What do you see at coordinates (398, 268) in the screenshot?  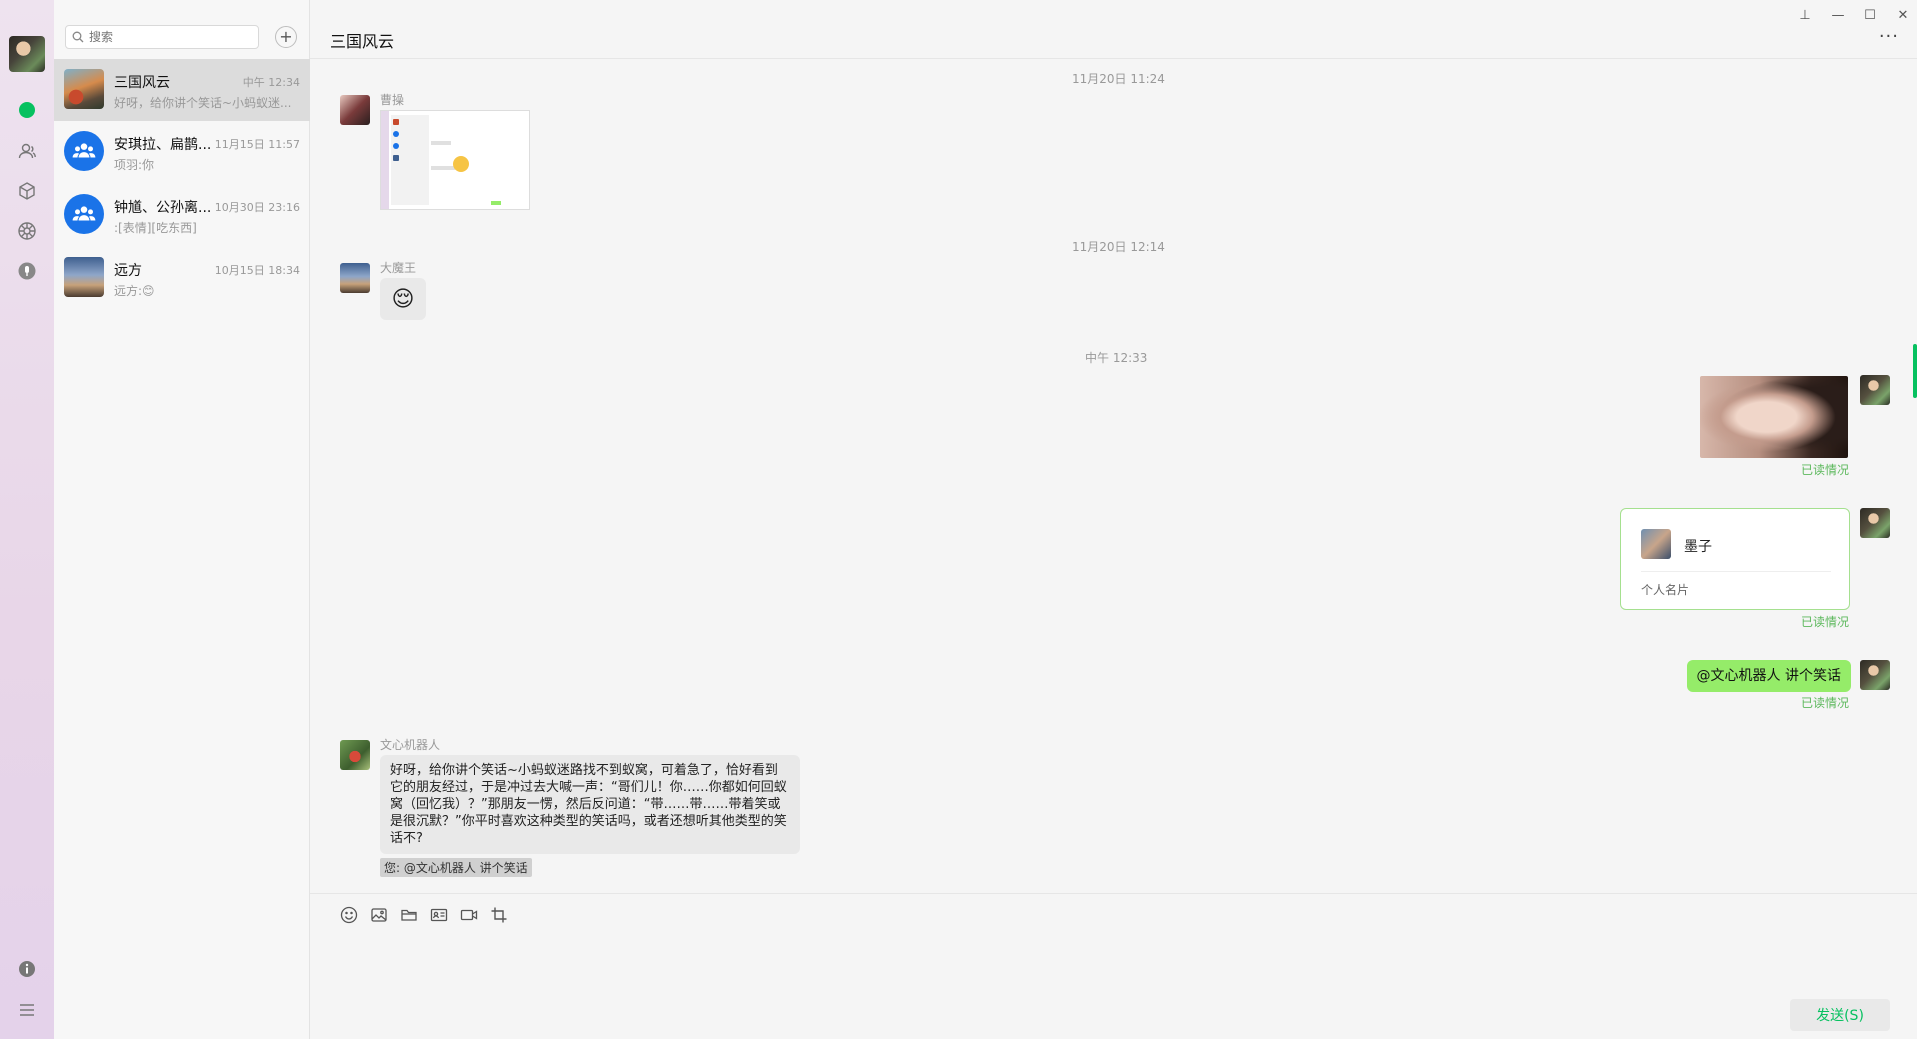 I see `sender-name: 大魔王` at bounding box center [398, 268].